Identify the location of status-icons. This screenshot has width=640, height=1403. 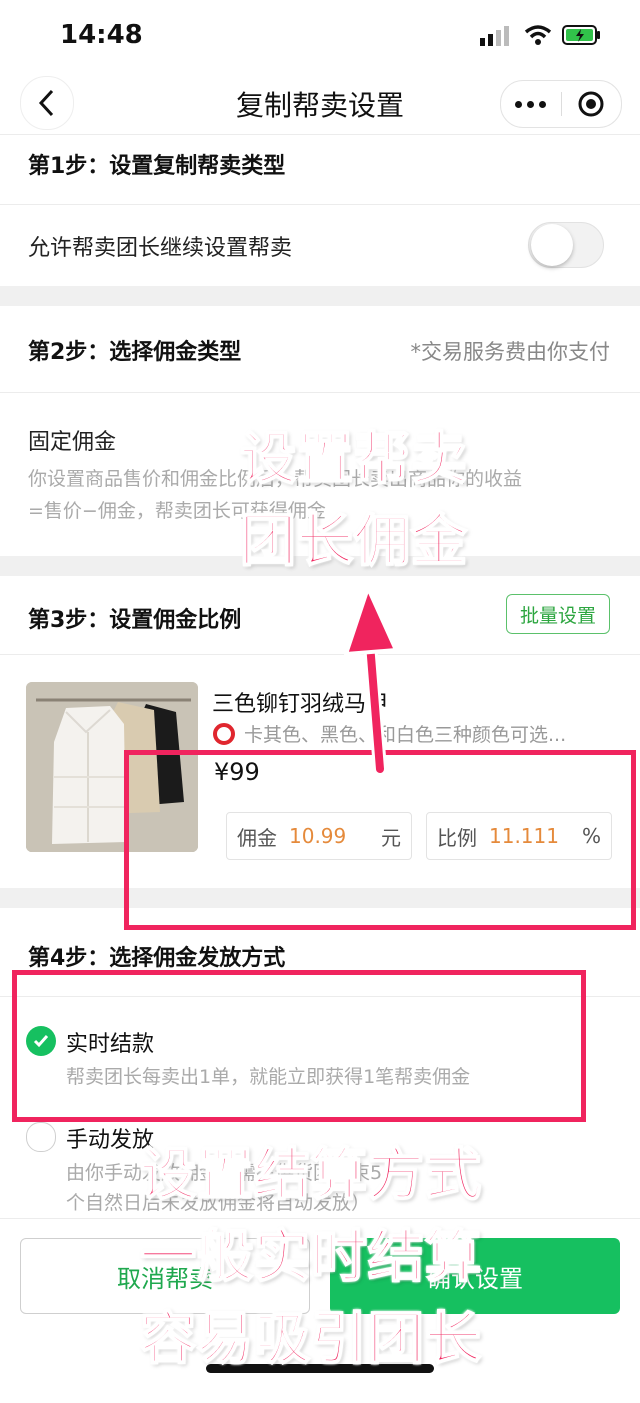
(541, 35).